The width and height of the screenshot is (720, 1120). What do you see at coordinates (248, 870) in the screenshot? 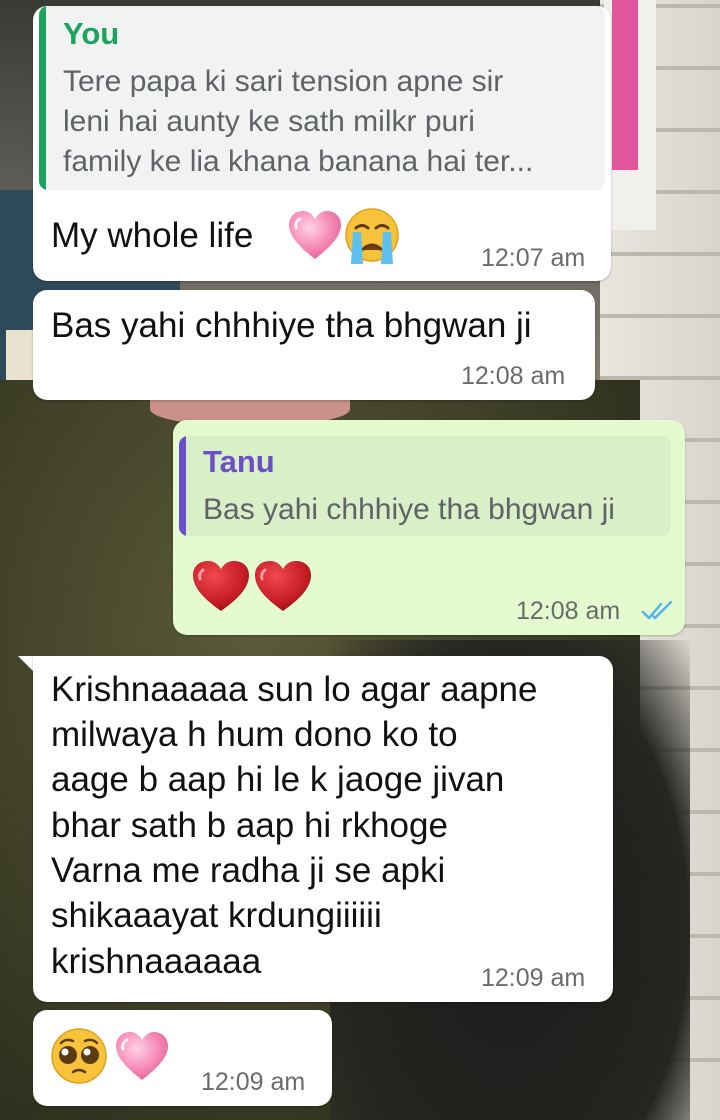
I see `message-text-line: Varna me radha ji se apki` at bounding box center [248, 870].